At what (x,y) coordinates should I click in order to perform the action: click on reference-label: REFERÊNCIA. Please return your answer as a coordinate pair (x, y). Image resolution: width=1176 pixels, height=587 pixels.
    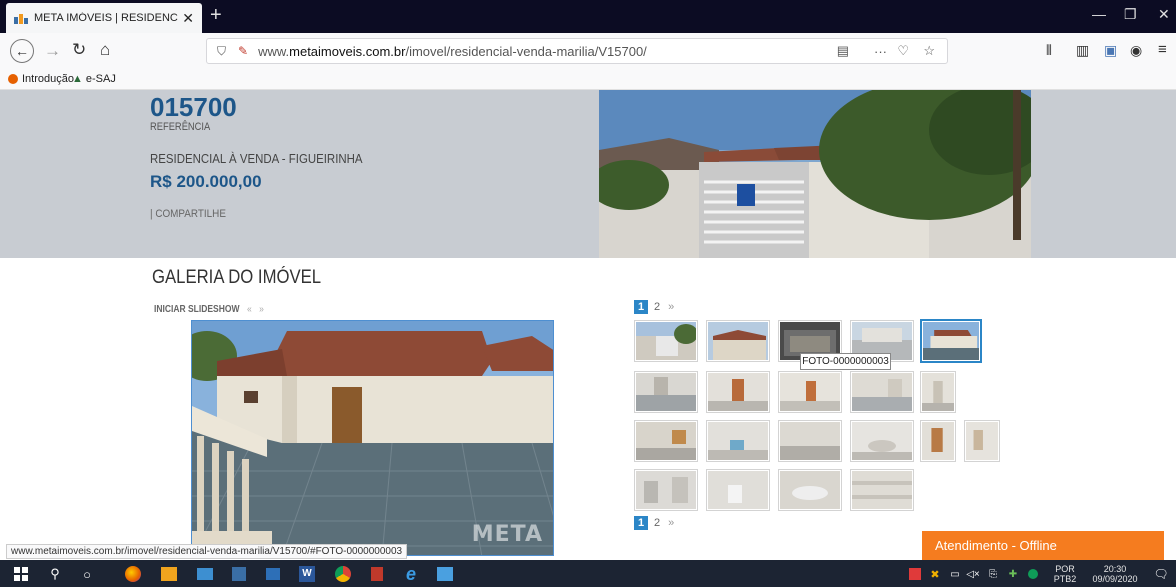
    Looking at the image, I should click on (180, 127).